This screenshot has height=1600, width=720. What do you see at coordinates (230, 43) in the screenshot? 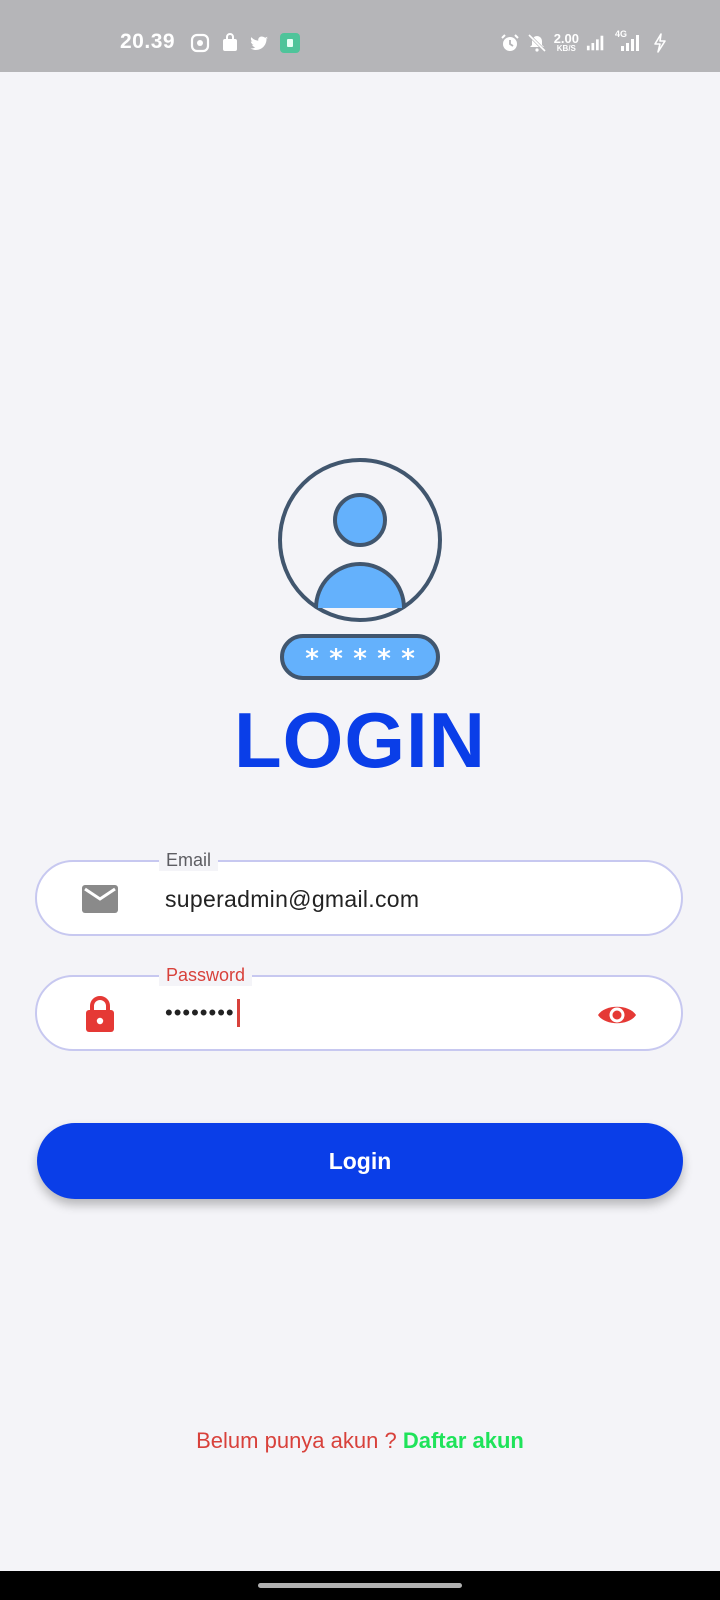
I see `shopping-bag-icon` at bounding box center [230, 43].